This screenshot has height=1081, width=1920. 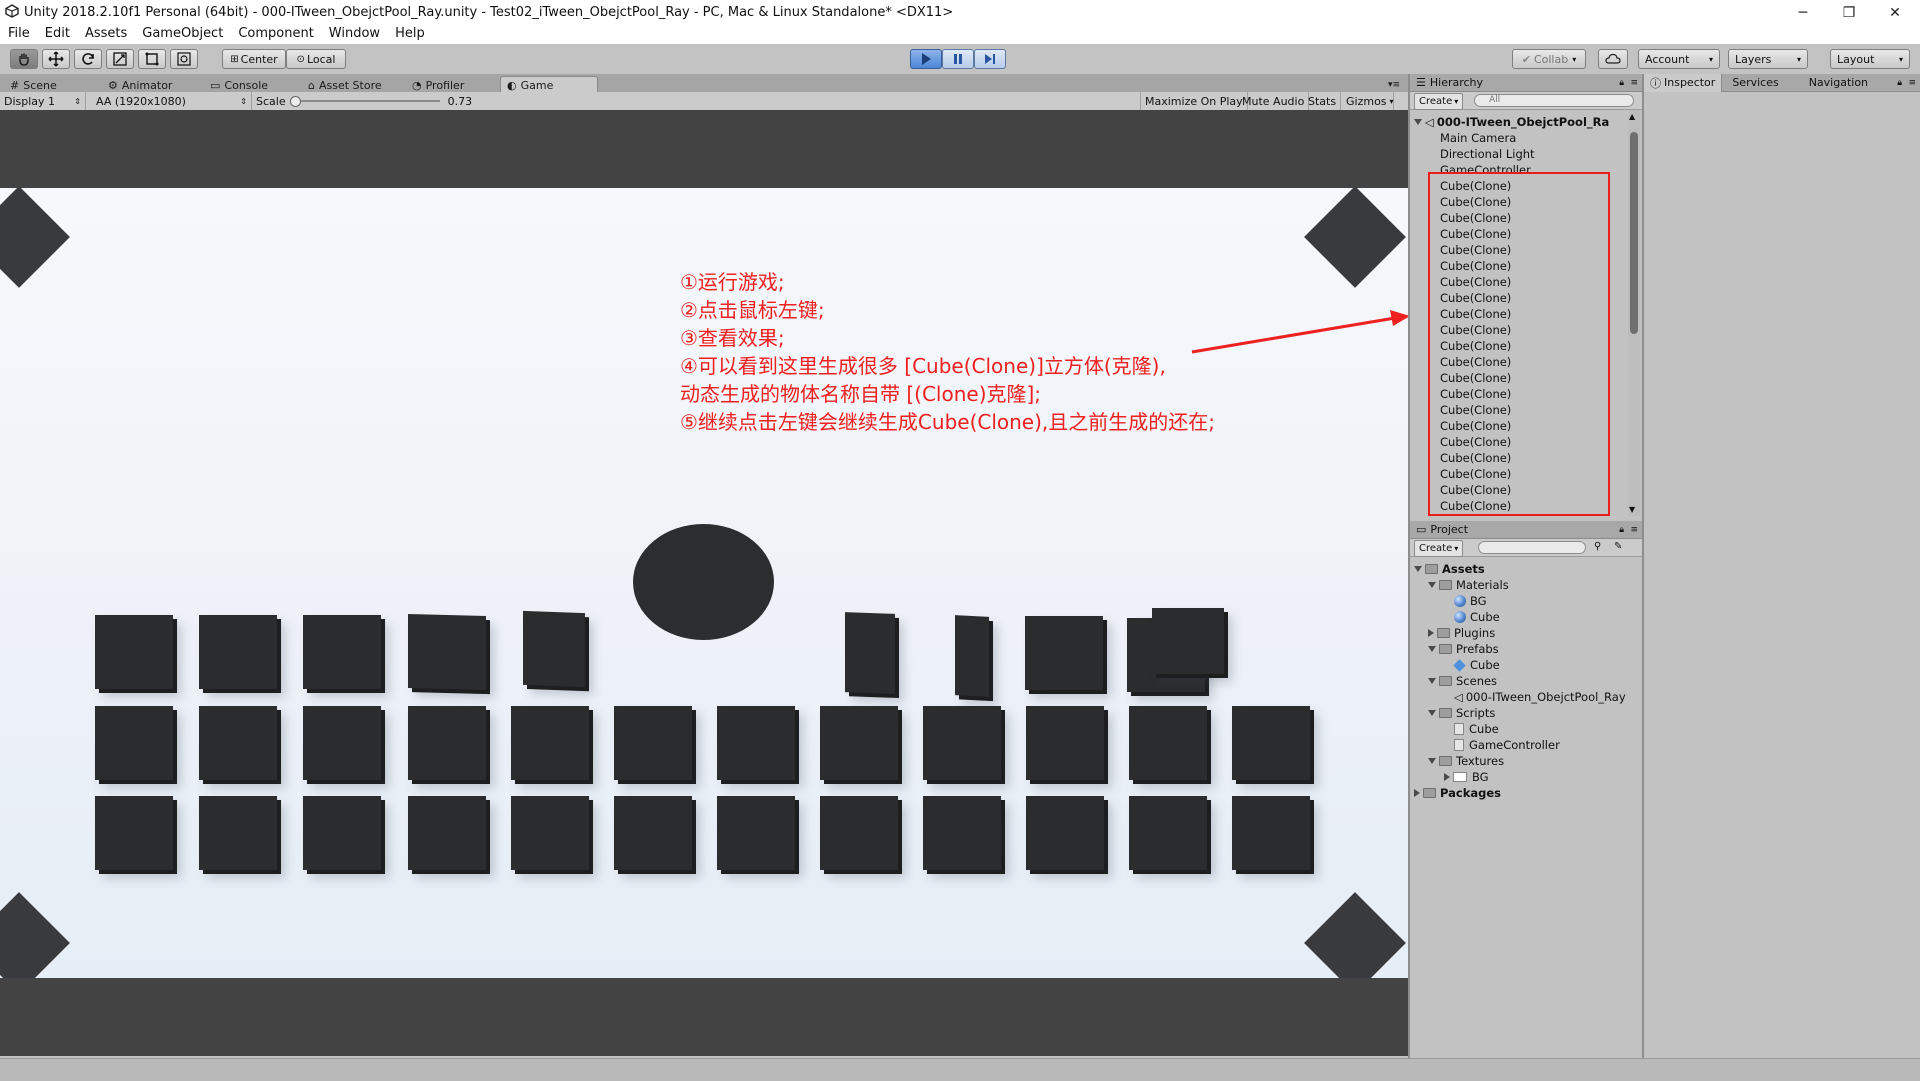 I want to click on tree-textures: Textures, so click(x=1466, y=761).